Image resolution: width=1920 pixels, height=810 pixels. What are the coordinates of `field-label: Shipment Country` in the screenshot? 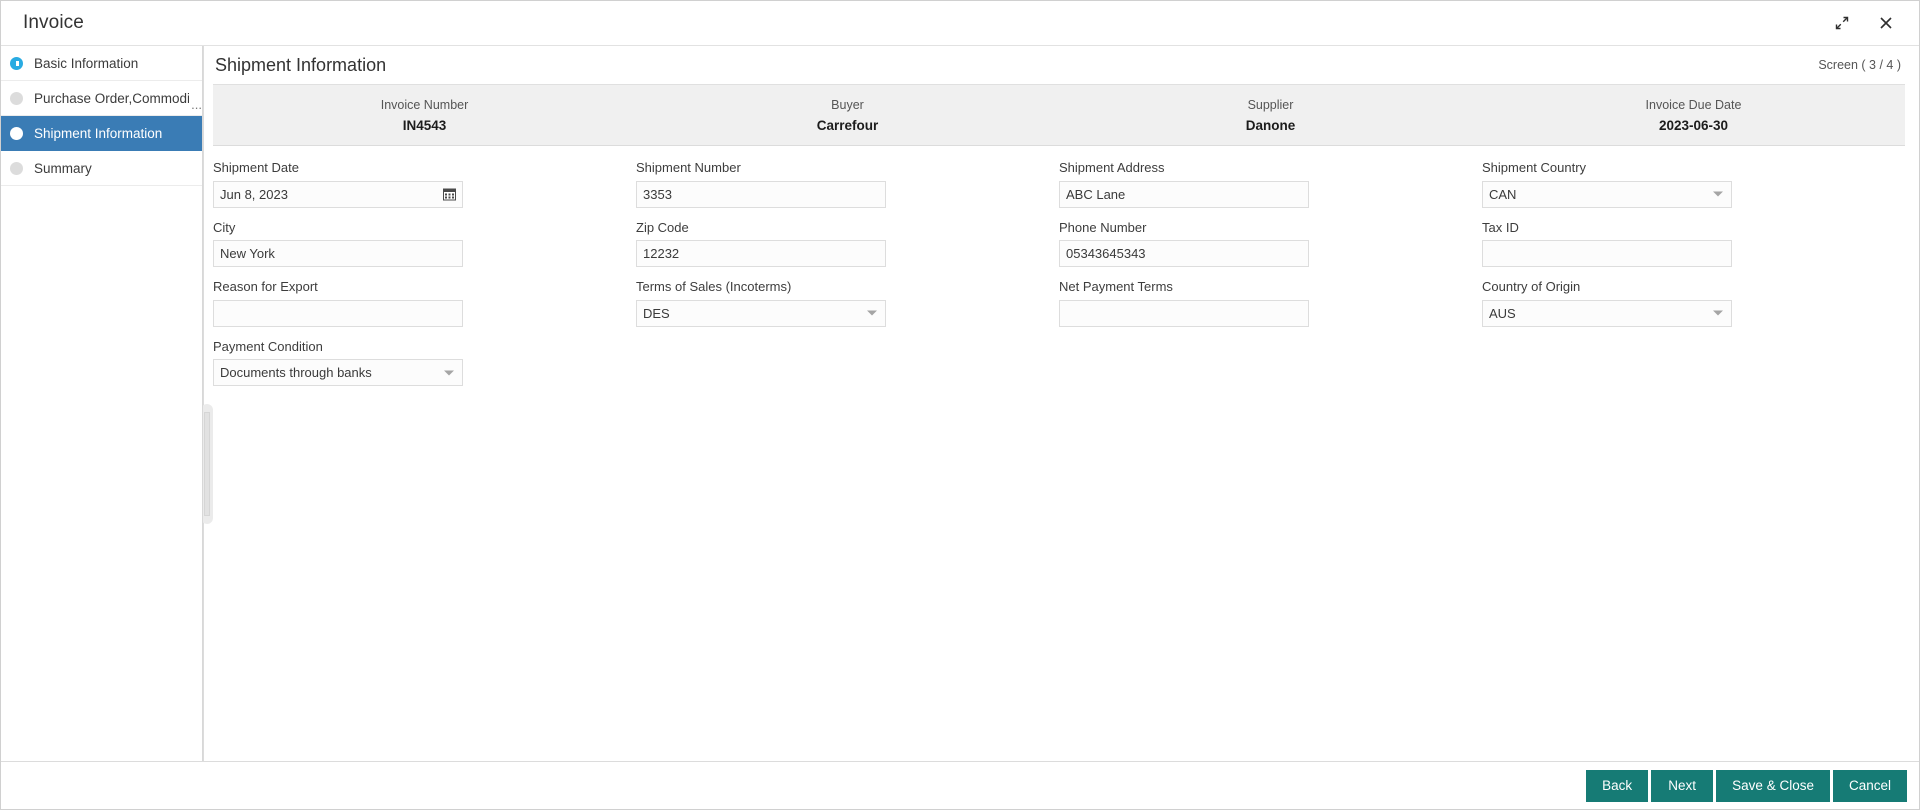 It's located at (1534, 167).